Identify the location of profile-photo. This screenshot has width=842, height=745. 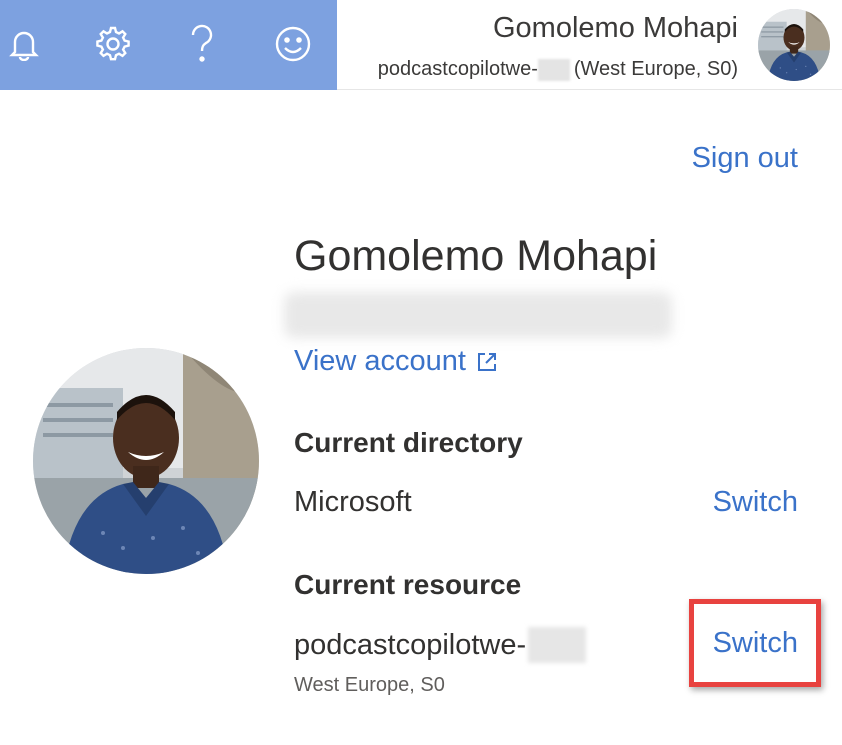
(146, 461).